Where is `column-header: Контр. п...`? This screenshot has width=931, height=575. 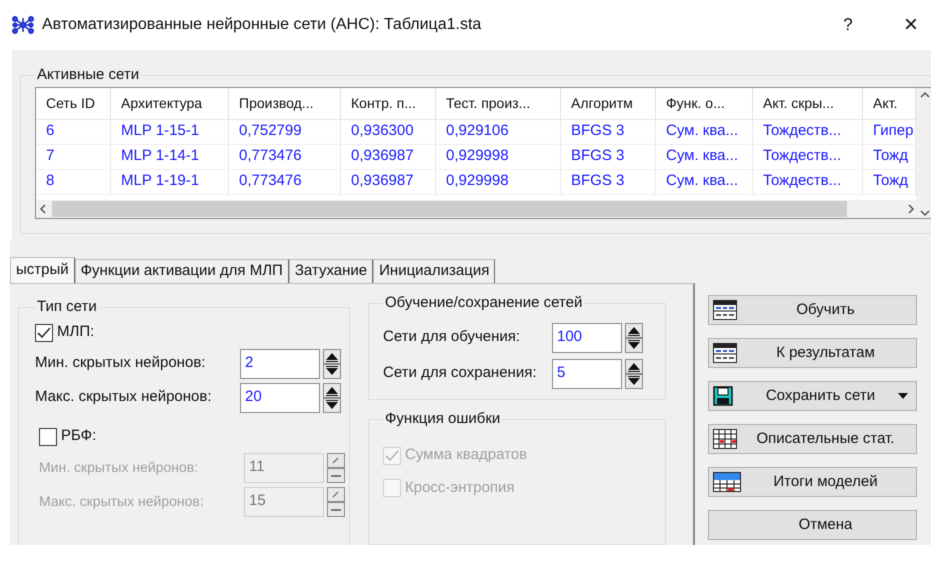
column-header: Контр. п... is located at coordinates (388, 103).